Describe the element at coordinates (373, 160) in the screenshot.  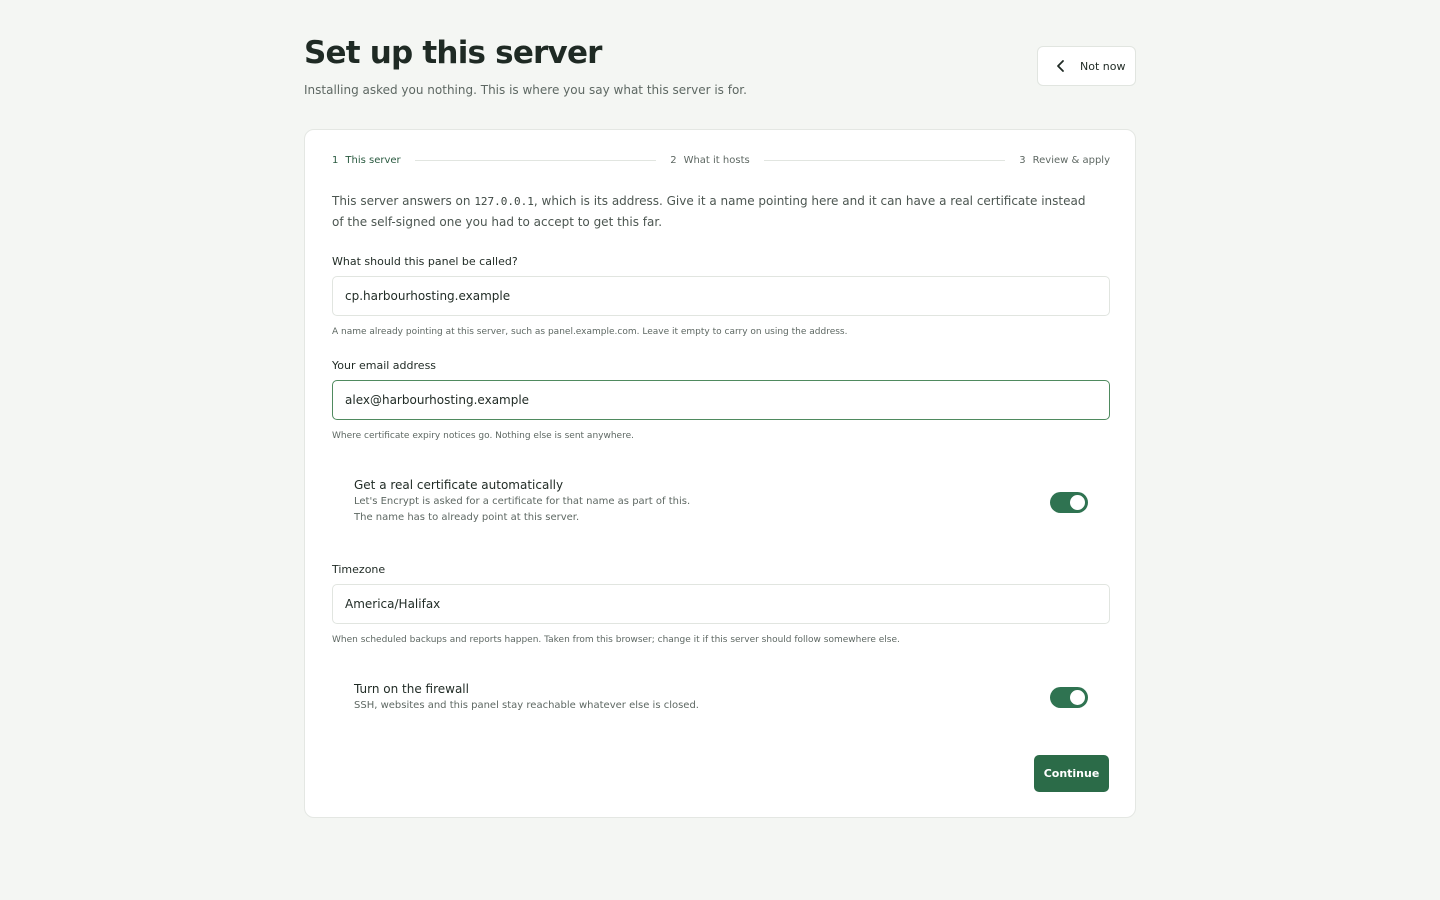
I see `step-label: This server` at that location.